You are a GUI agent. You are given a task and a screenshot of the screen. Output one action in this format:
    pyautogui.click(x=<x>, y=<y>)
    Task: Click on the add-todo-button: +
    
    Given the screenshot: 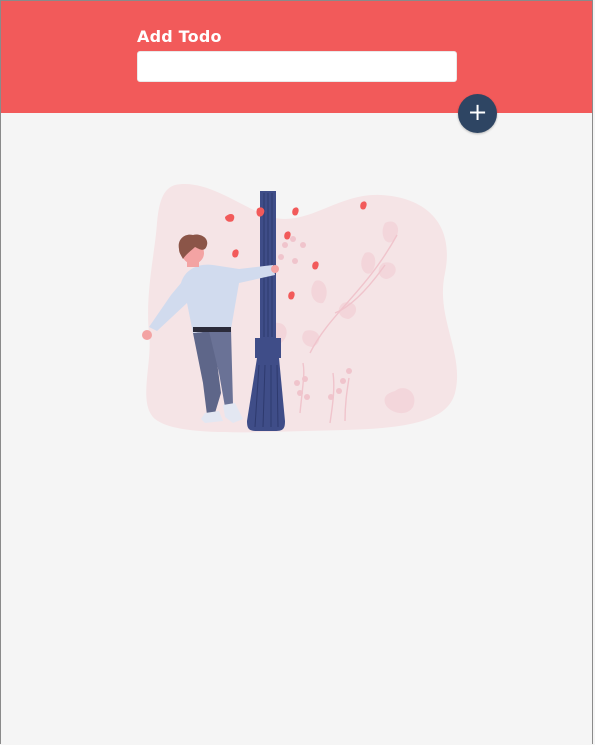 What is the action you would take?
    pyautogui.click(x=477, y=113)
    